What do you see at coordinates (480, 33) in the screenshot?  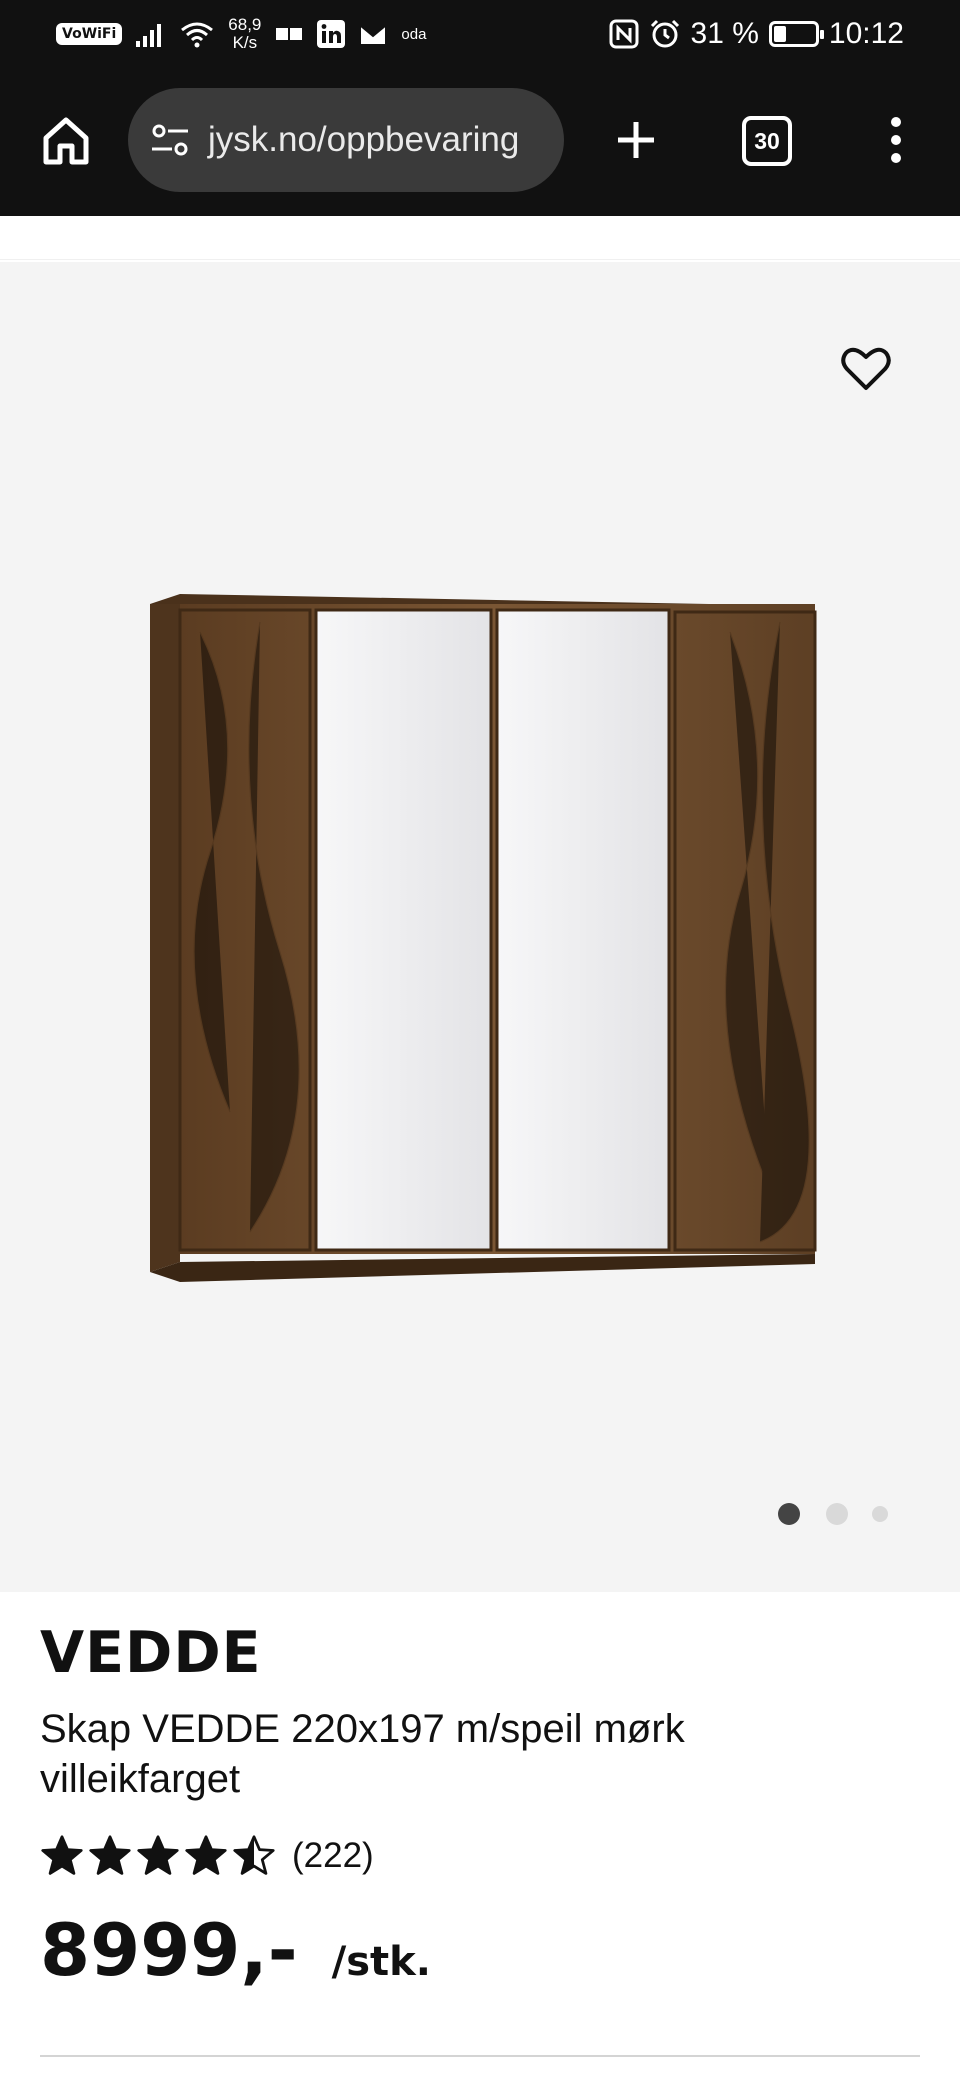 I see `status-bar: VoWiFi 68,9 K/s oda 31 % 10:12` at bounding box center [480, 33].